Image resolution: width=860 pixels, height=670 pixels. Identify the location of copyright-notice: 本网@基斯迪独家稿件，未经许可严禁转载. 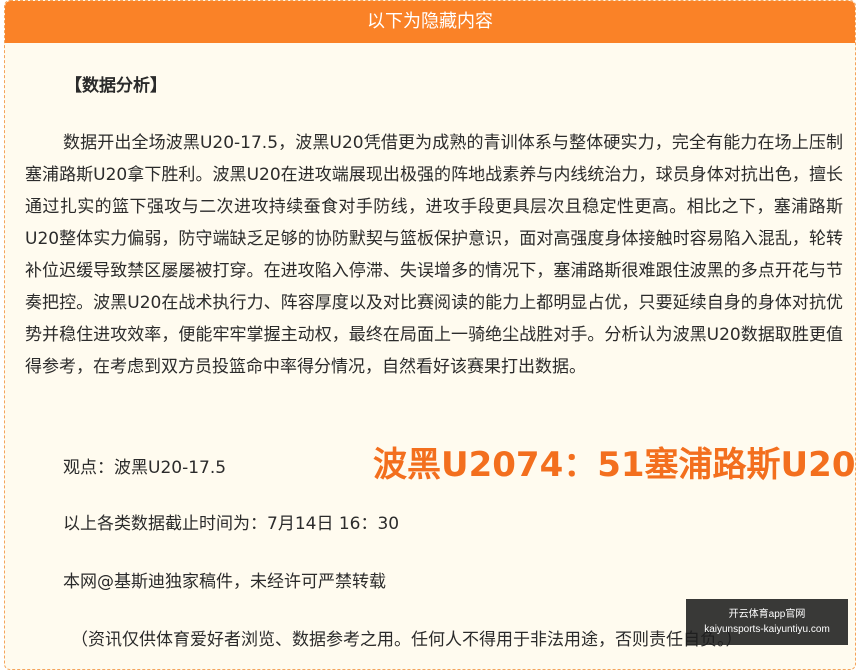
(224, 582).